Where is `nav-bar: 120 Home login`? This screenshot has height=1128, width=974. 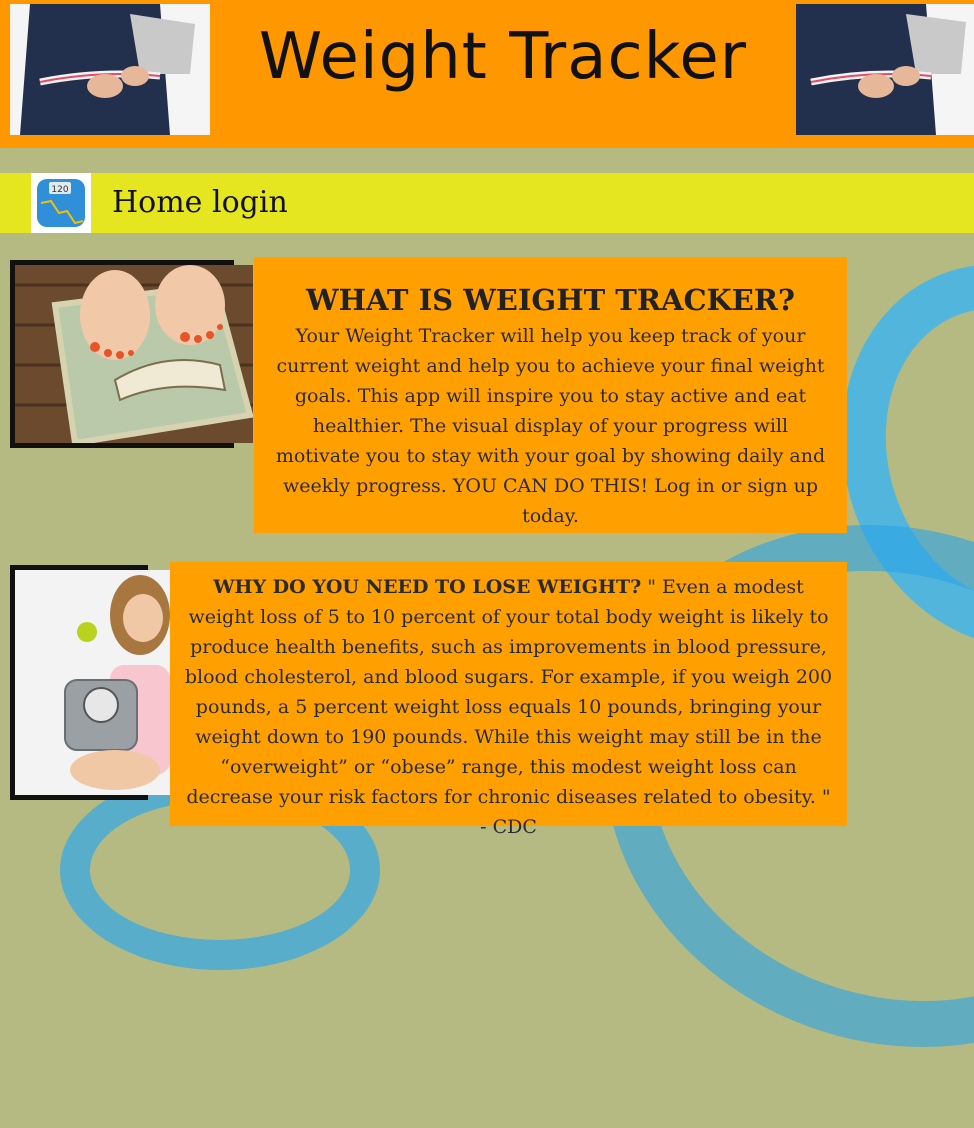 nav-bar: 120 Home login is located at coordinates (487, 203).